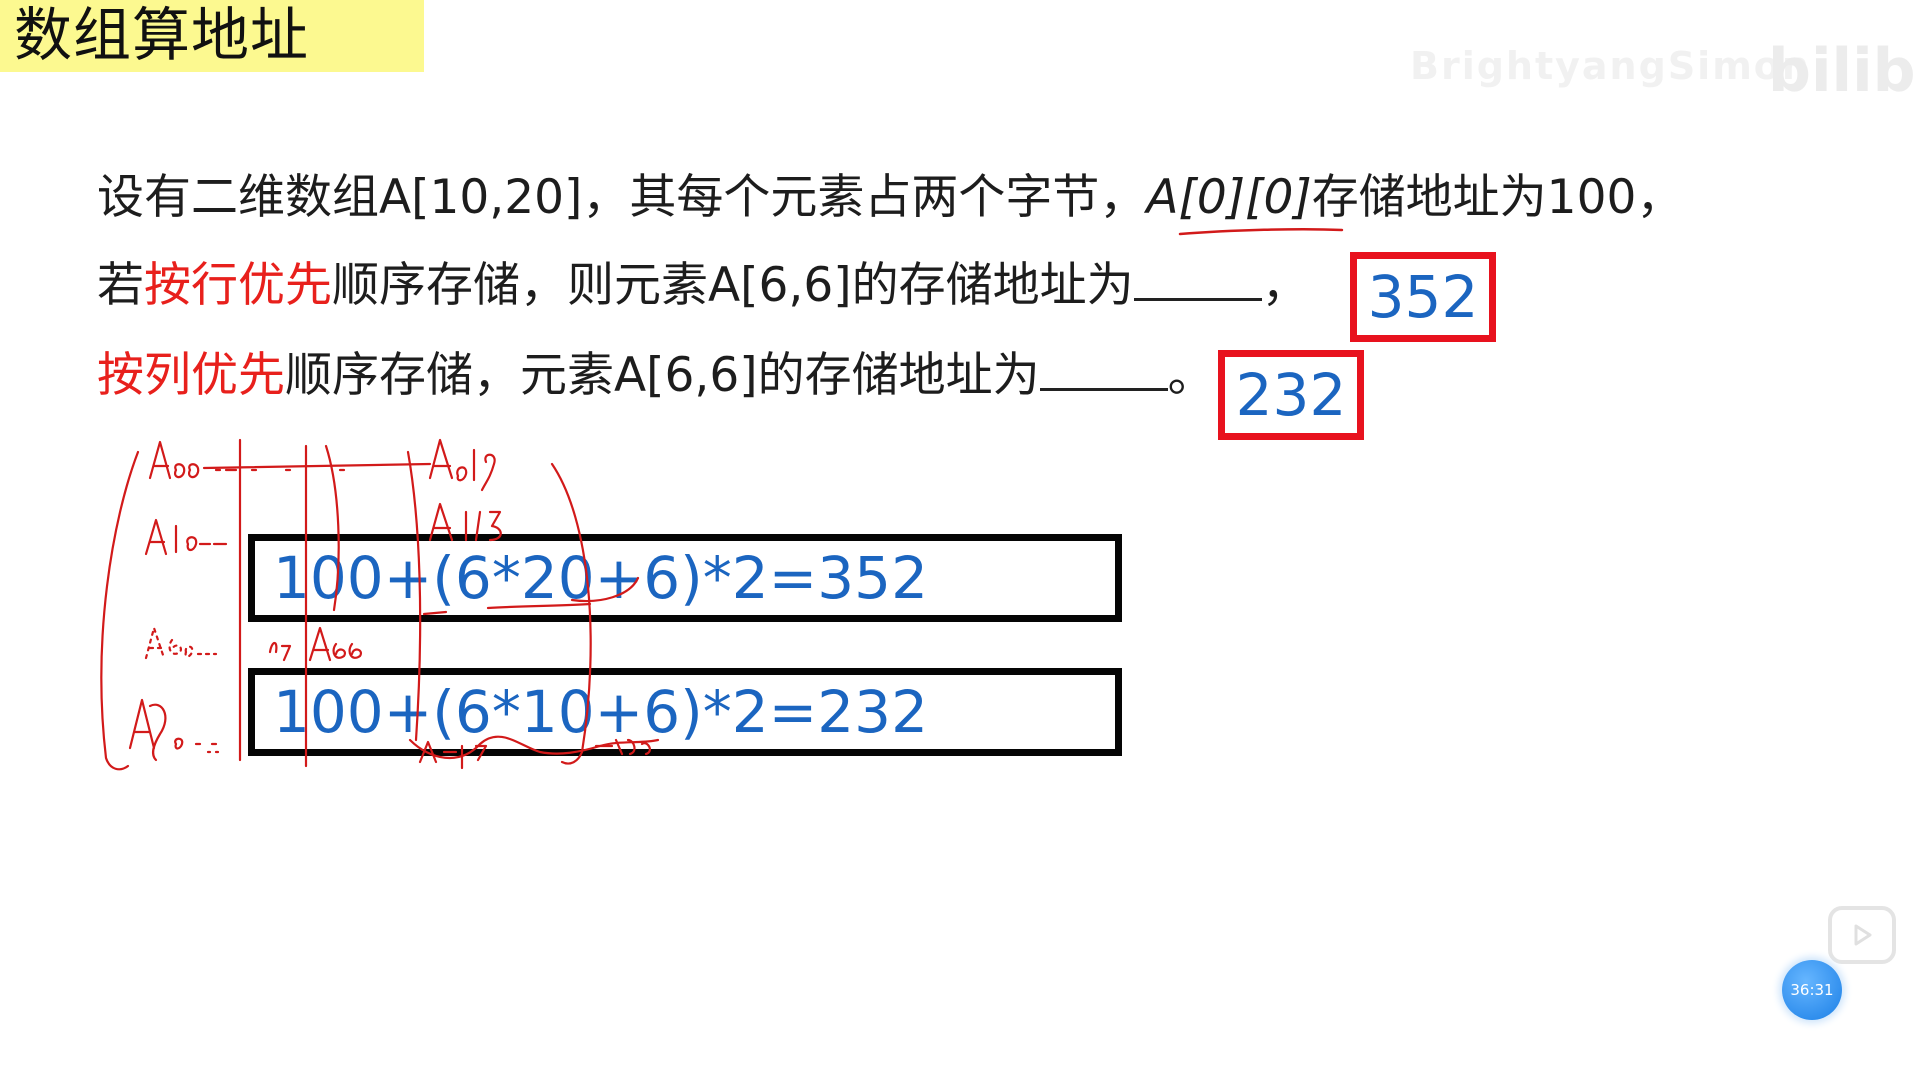  I want to click on question-line-1-text: 设有二维数组A[10,20]，其每个元素占两个字节，, so click(622, 197).